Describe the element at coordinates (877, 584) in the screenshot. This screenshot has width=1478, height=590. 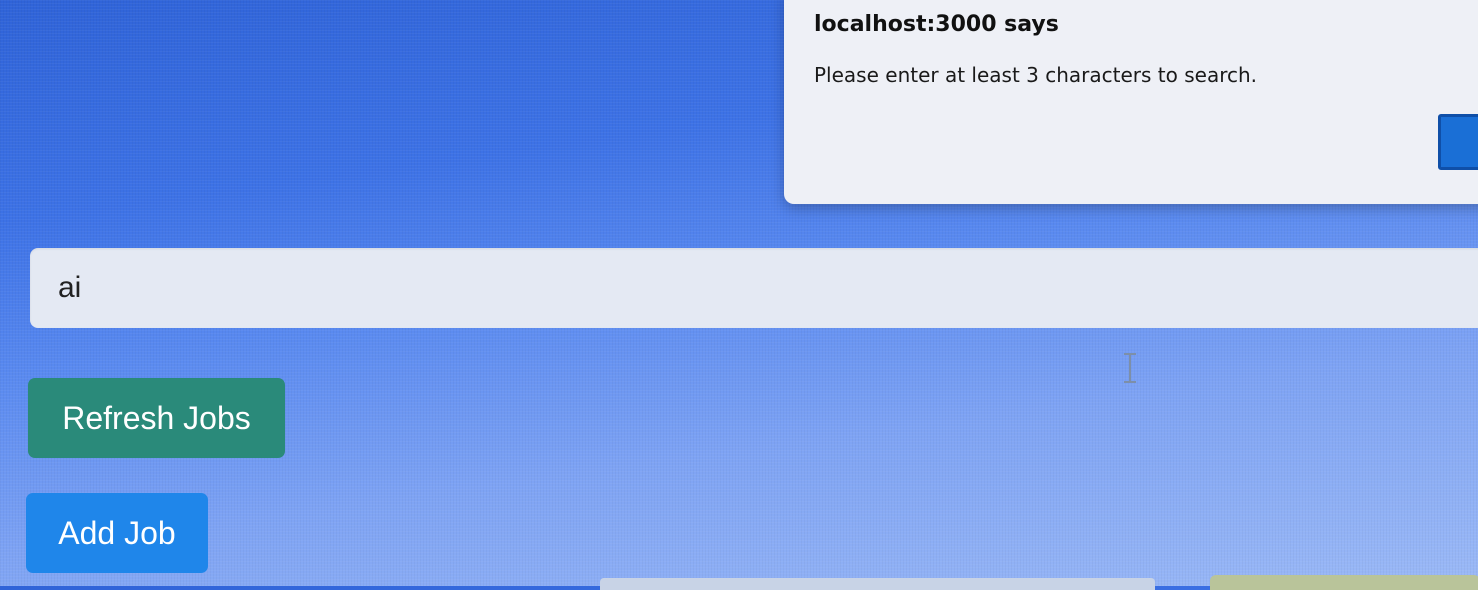
I see `bottom-card-edge-left` at that location.